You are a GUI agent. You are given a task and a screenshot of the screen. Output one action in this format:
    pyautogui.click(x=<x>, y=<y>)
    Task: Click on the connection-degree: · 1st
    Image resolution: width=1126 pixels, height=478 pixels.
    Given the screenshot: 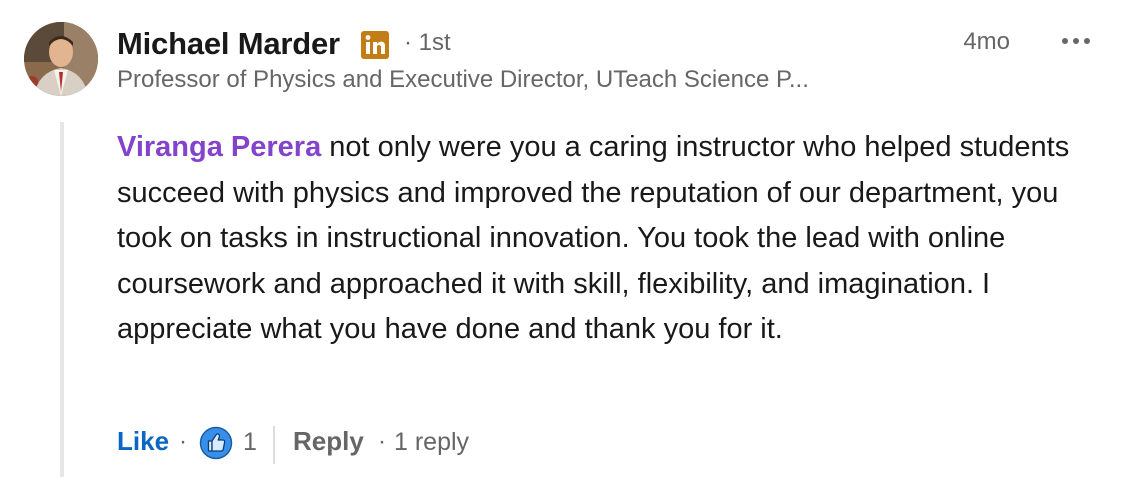 What is the action you would take?
    pyautogui.click(x=427, y=43)
    